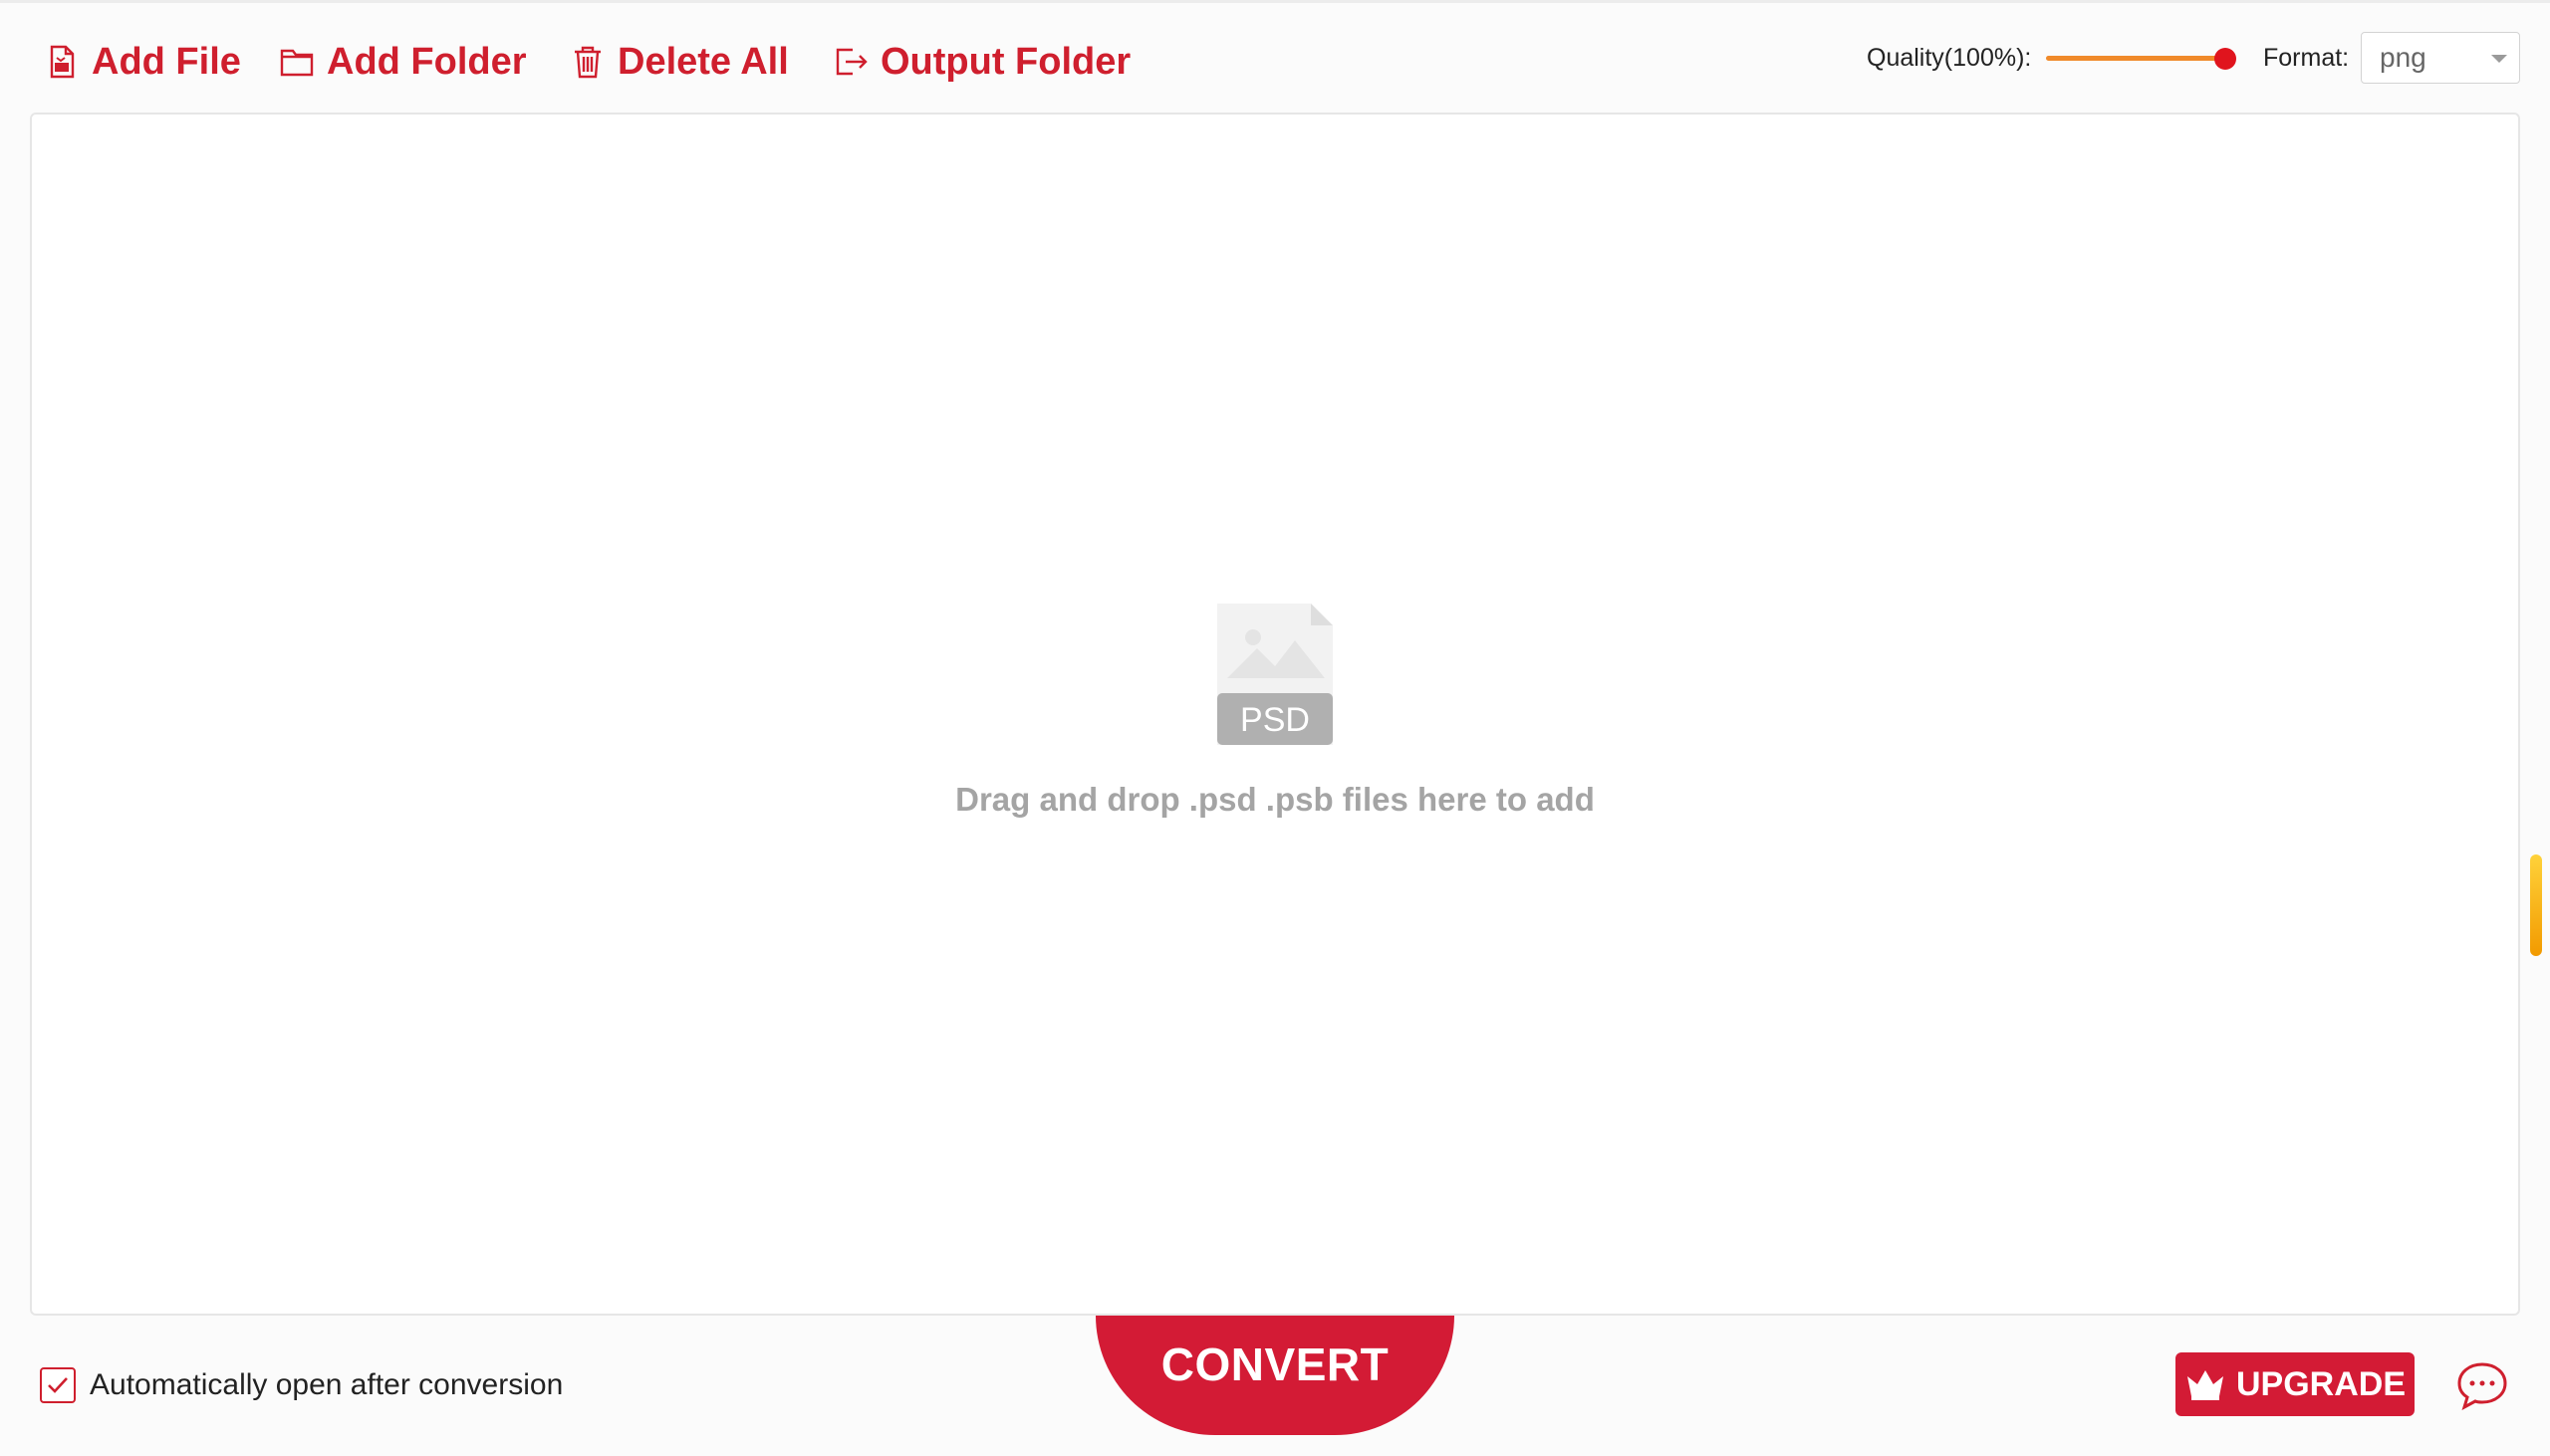 The width and height of the screenshot is (2550, 1456). I want to click on add-folder-button: Add Folder, so click(403, 62).